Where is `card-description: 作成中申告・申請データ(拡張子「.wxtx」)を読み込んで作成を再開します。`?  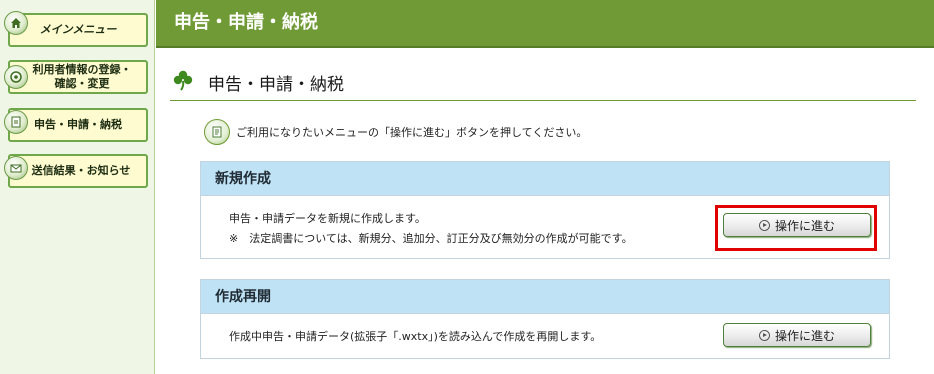 card-description: 作成中申告・申請データ(拡張子「.wxtx」)を読み込んで作成を再開します。 is located at coordinates (415, 336).